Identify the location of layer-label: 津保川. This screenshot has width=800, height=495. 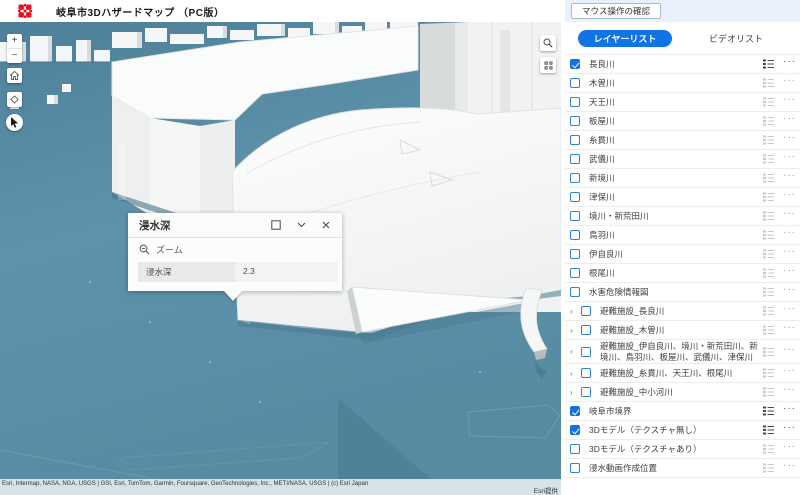
(602, 196).